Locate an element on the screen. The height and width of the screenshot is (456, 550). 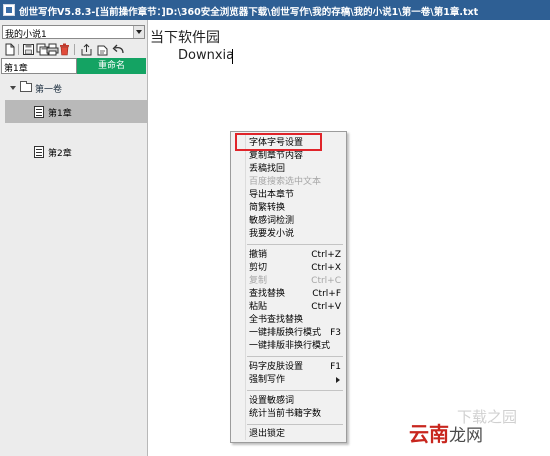
menu-item-convert-simplified: 简繁转换 is located at coordinates (288, 208).